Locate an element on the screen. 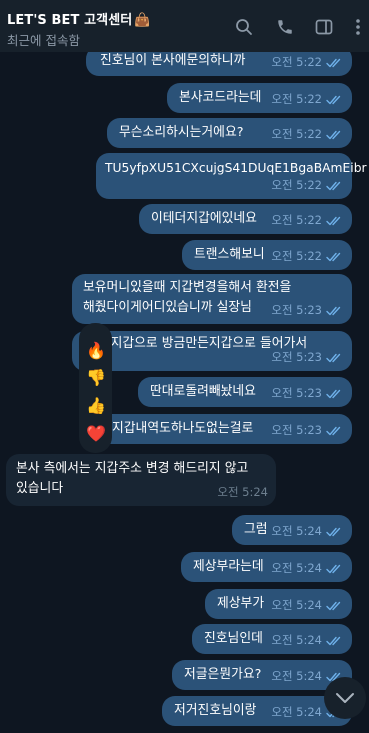 The width and height of the screenshot is (369, 733). message-text: 제상부라는데 is located at coordinates (228, 566).